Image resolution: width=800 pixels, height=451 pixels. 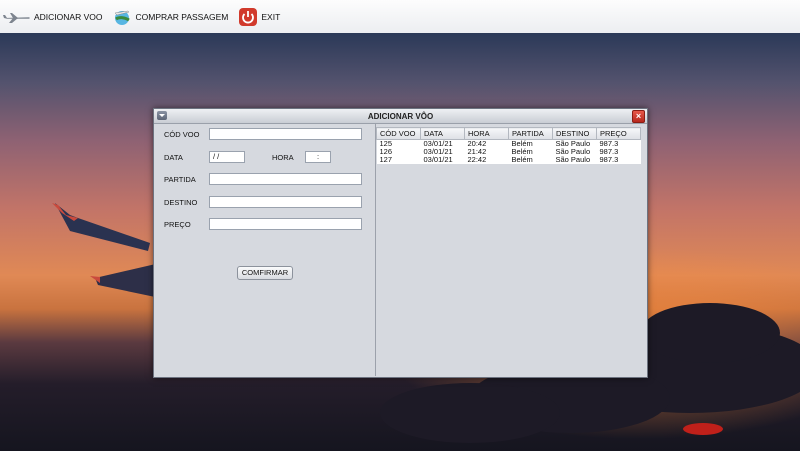 What do you see at coordinates (106, 250) in the screenshot?
I see `airplane-wing-image` at bounding box center [106, 250].